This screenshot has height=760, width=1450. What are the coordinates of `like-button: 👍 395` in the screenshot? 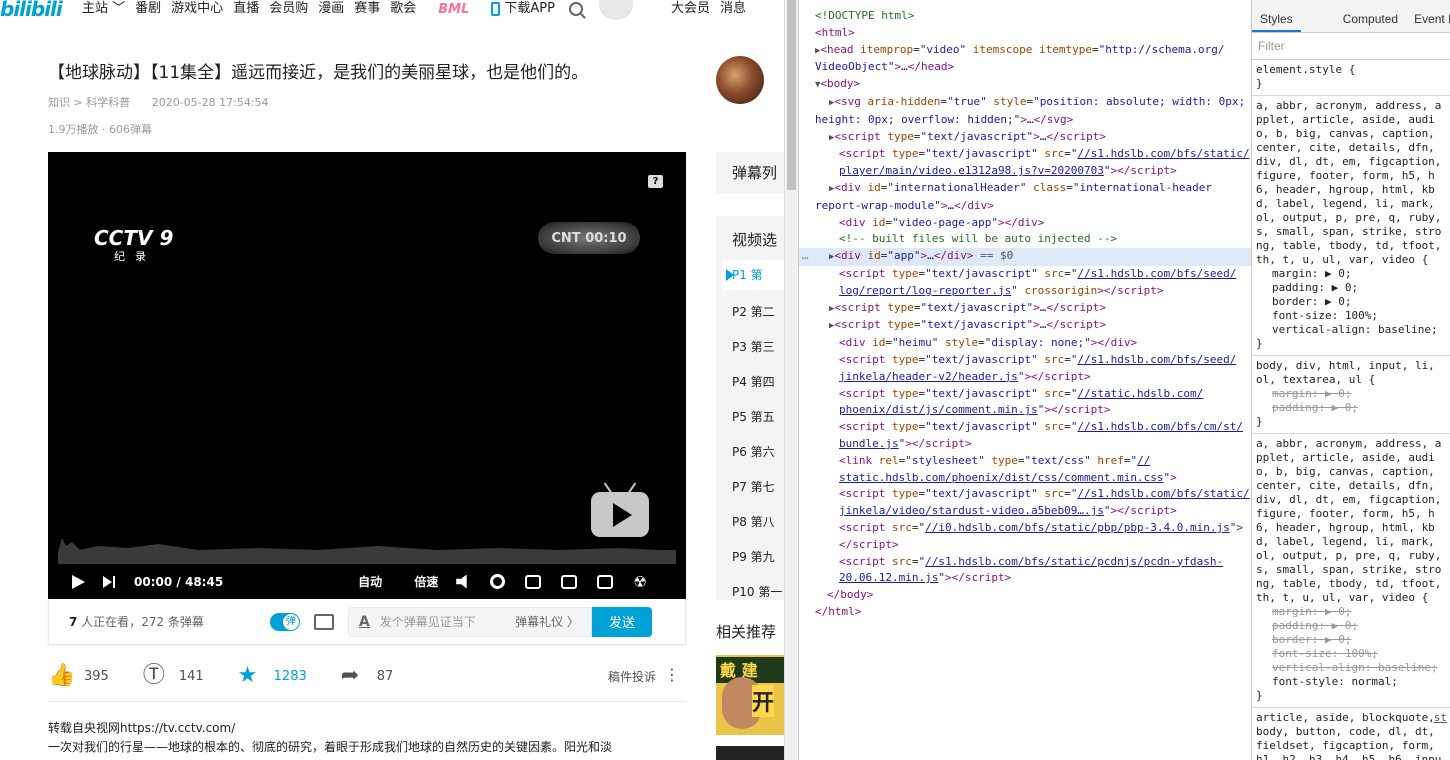 It's located at (78, 676).